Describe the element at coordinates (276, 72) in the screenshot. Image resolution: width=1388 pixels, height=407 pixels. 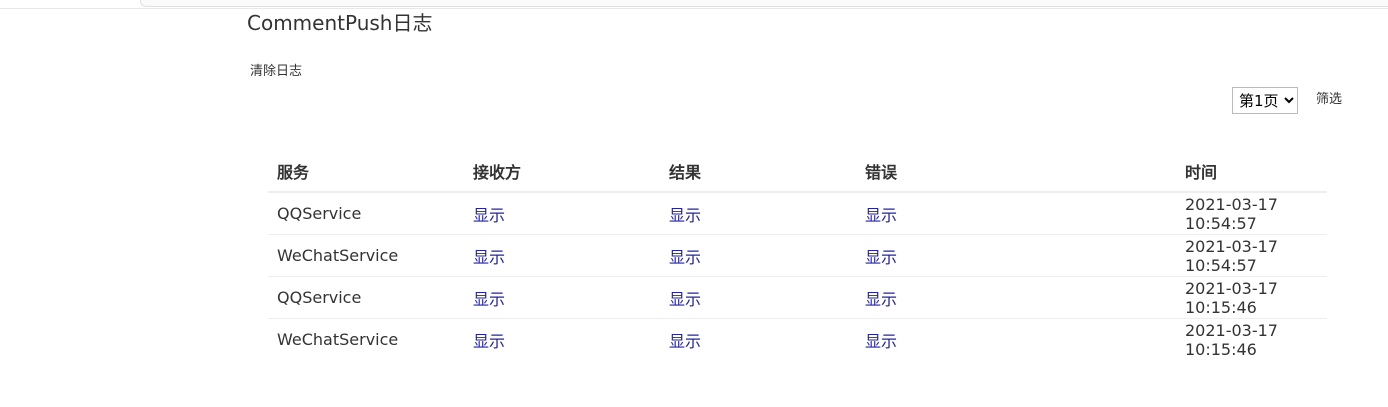
I see `clear-log-button: 清除日志` at that location.